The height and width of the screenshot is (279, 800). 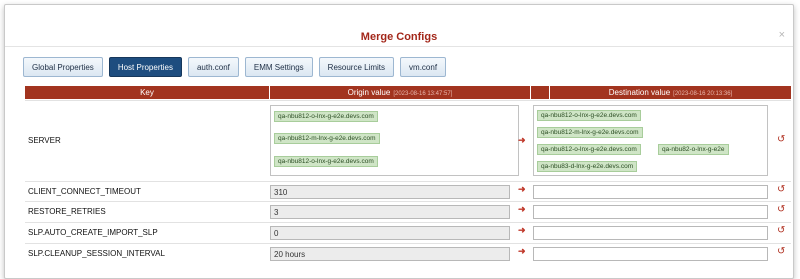 I want to click on origin-value: 310, so click(x=390, y=192).